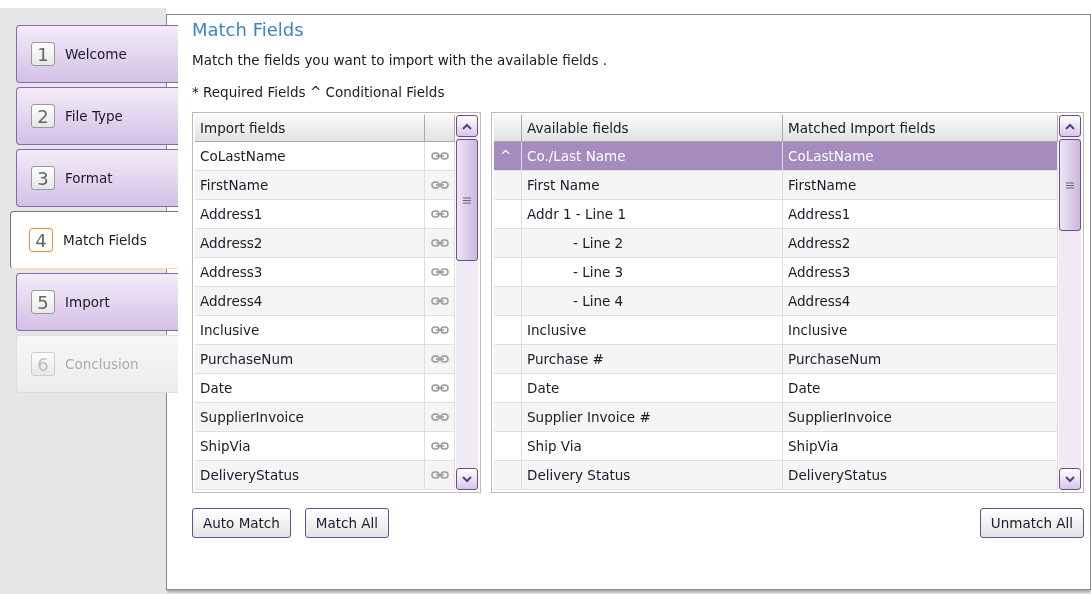 The image size is (1091, 594). I want to click on page-title: Match Fields, so click(248, 29).